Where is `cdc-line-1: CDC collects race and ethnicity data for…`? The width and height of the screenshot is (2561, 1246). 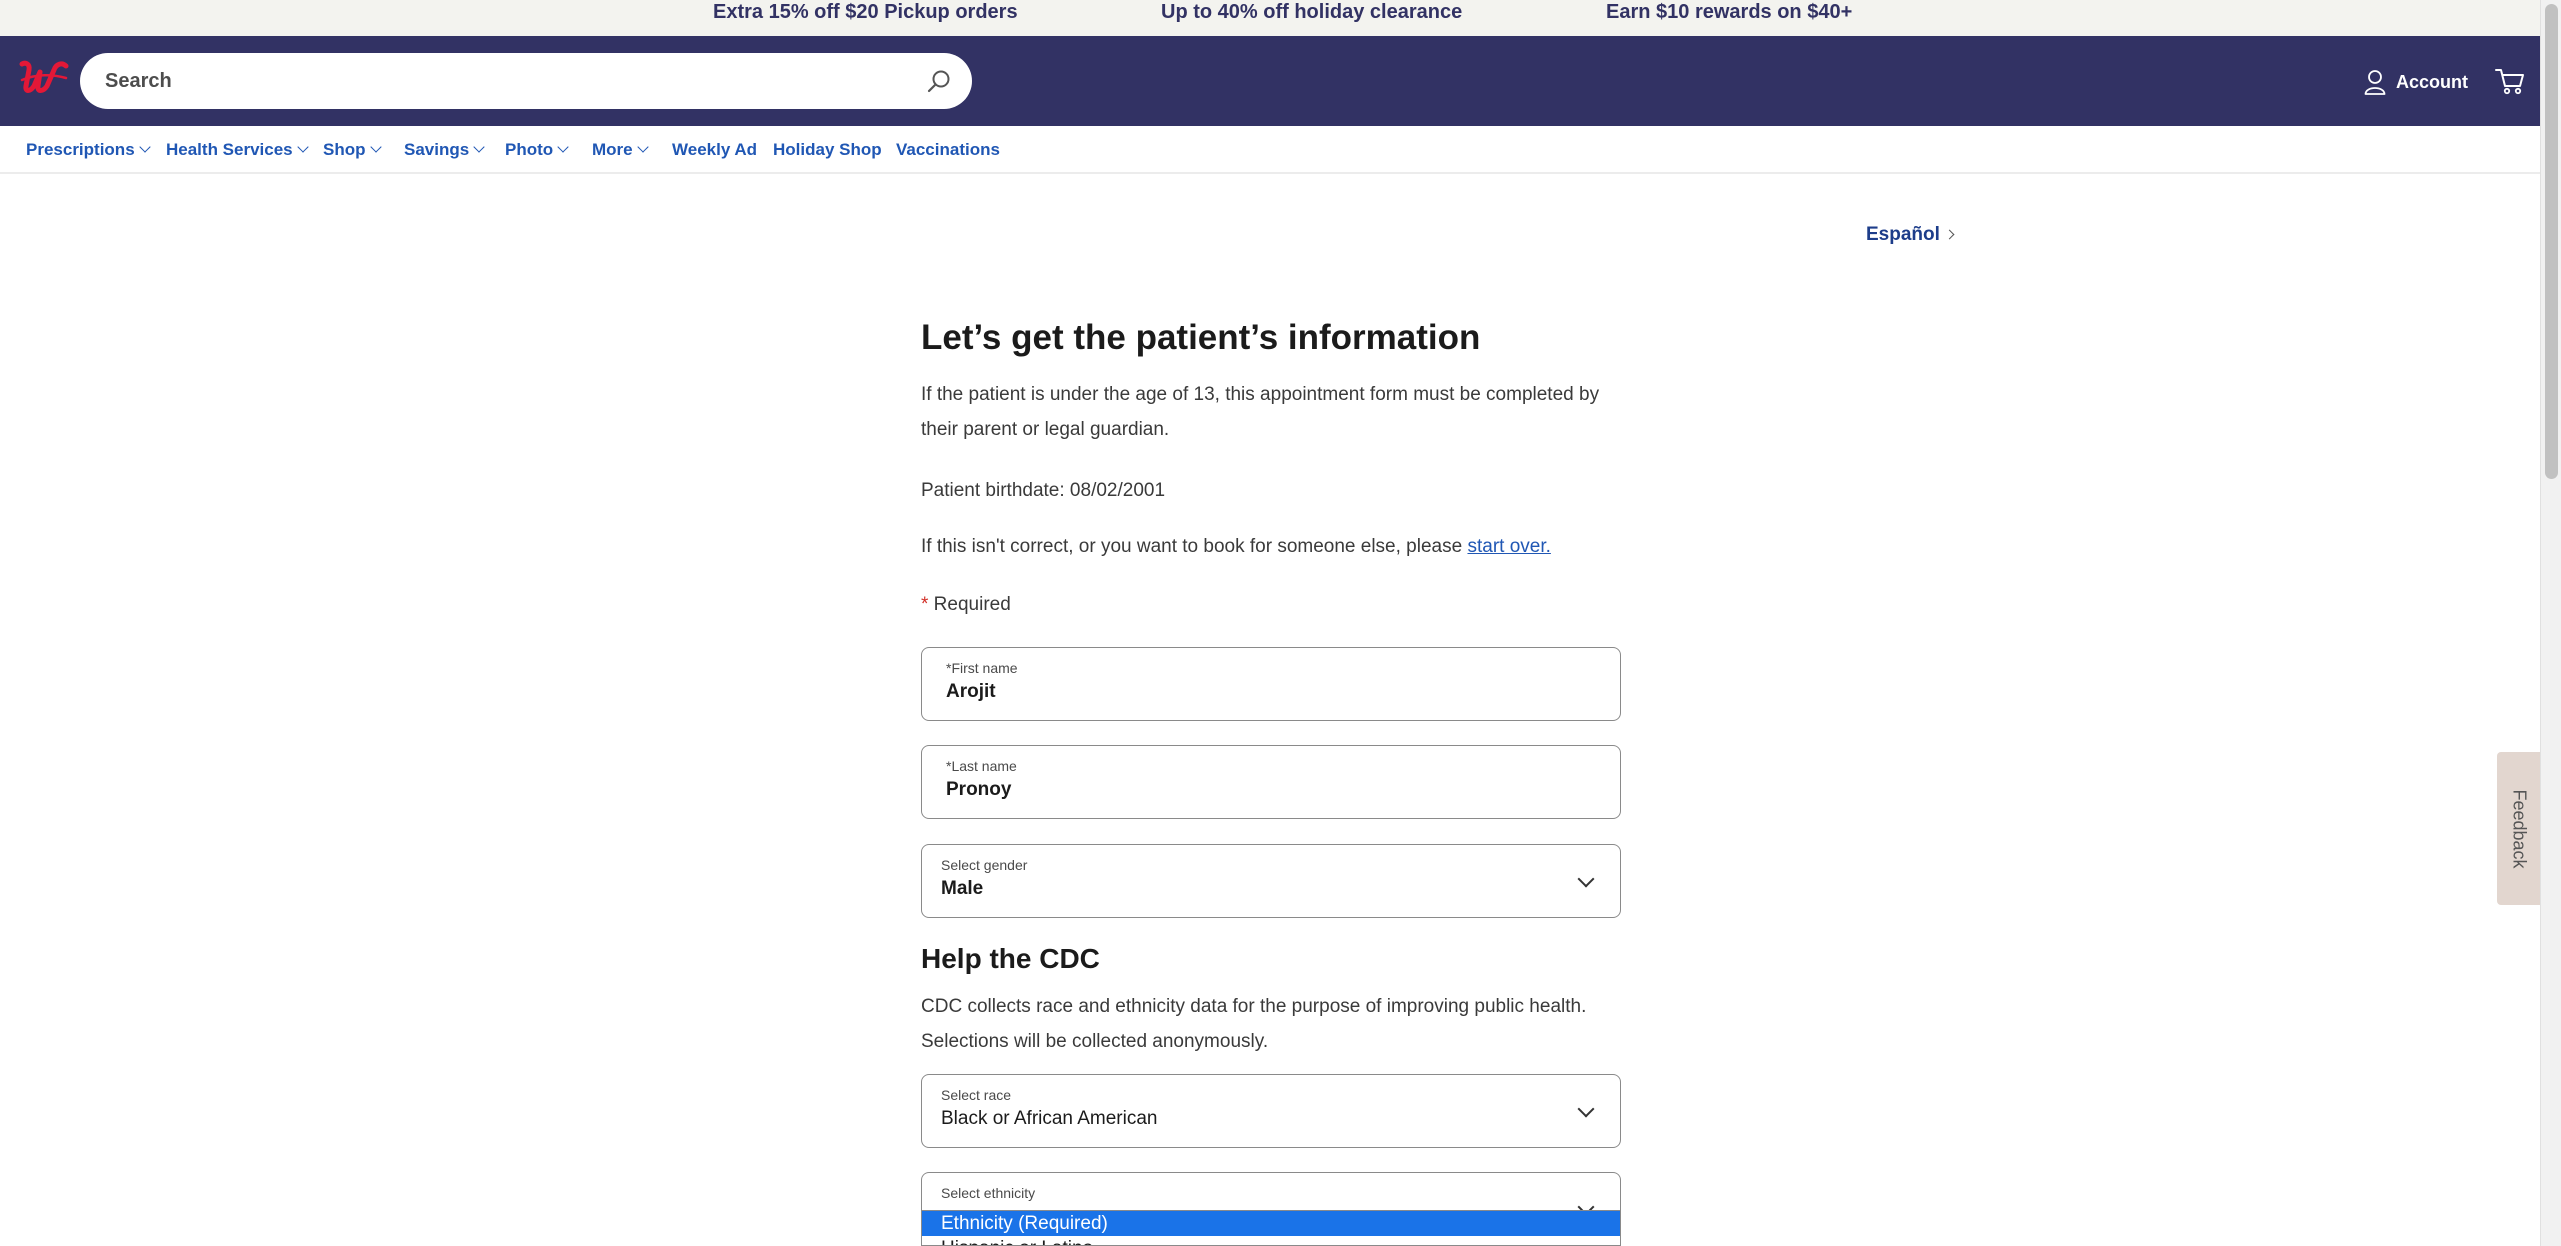
cdc-line-1: CDC collects race and ethnicity data for… is located at coordinates (1254, 1006).